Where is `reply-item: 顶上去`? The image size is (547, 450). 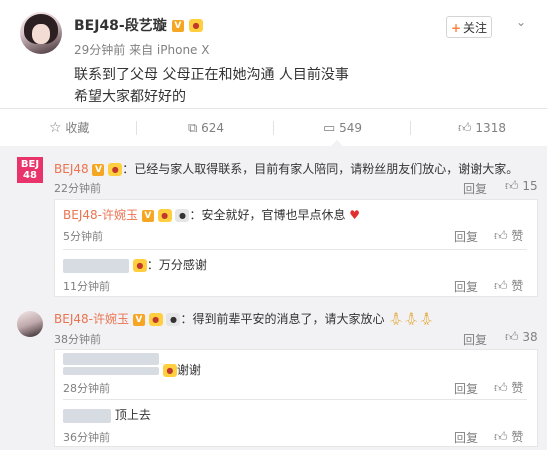 reply-item: 顶上去 is located at coordinates (107, 414).